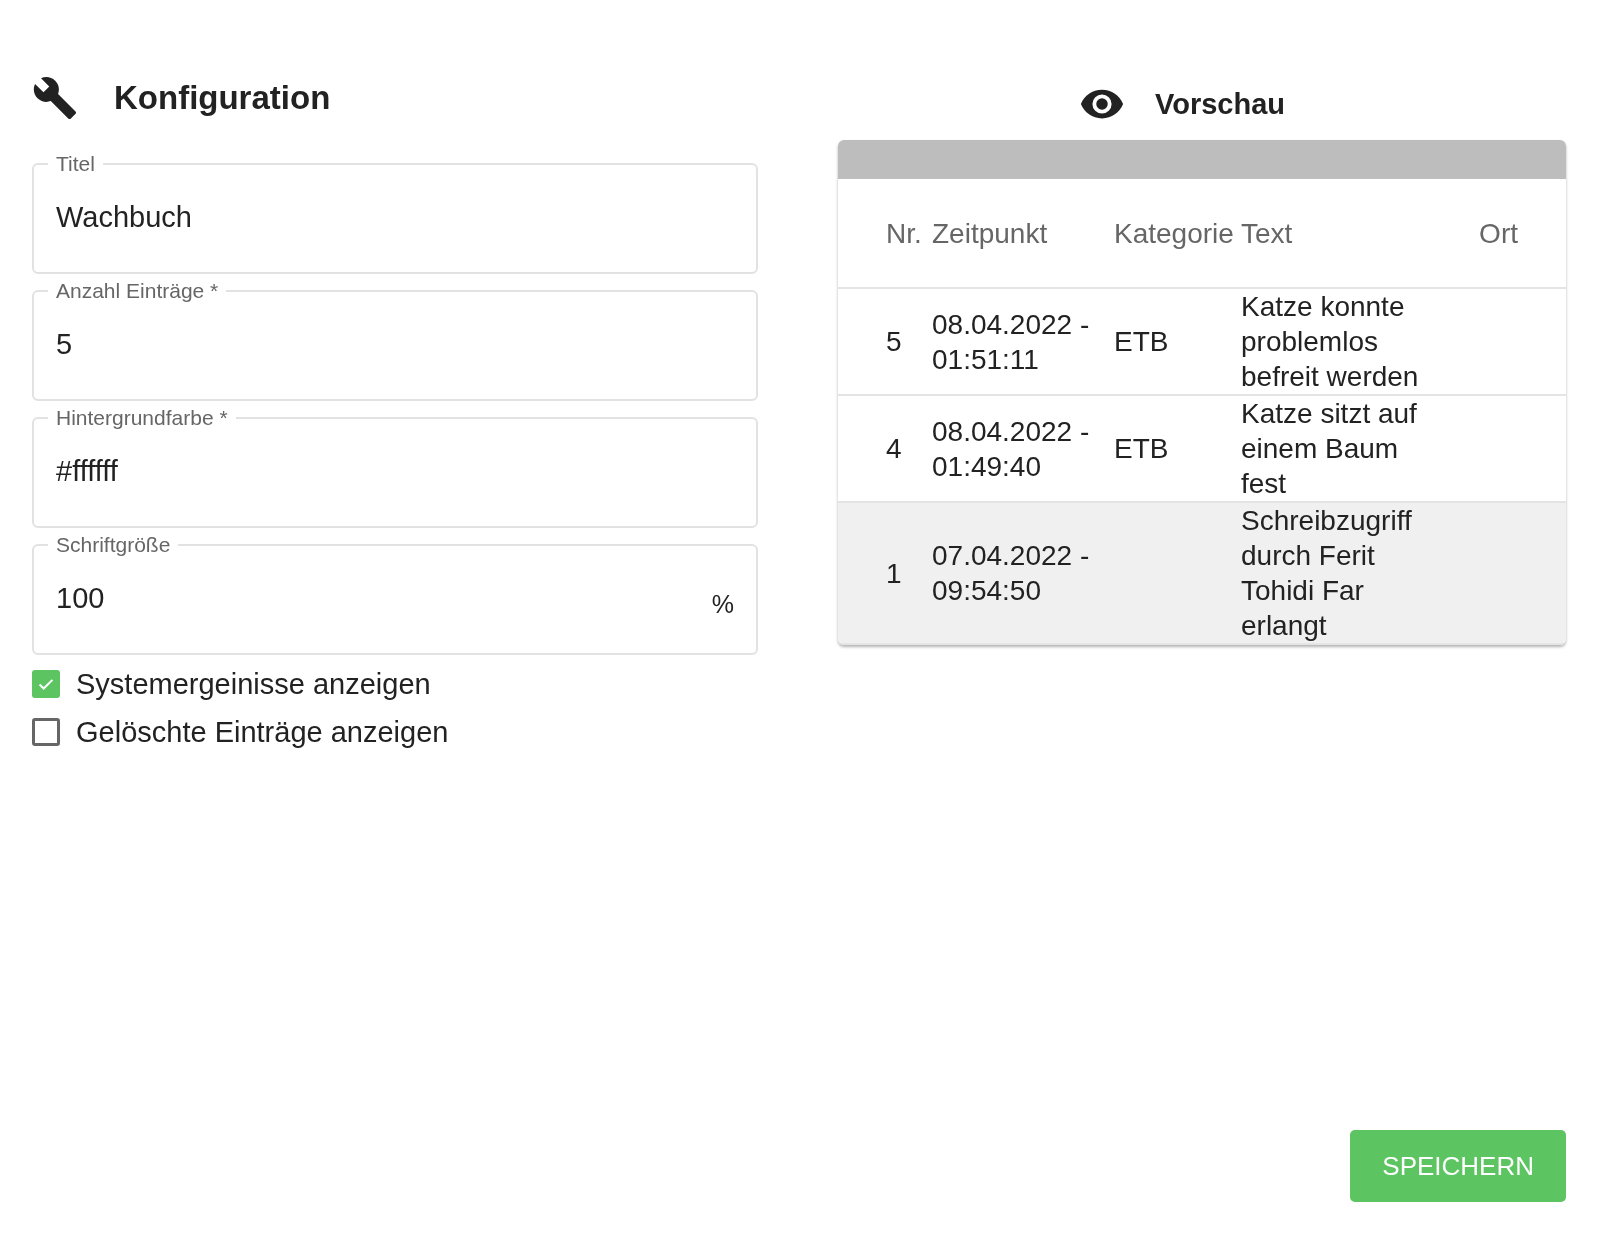  I want to click on section-title: Konfiguration, so click(222, 98).